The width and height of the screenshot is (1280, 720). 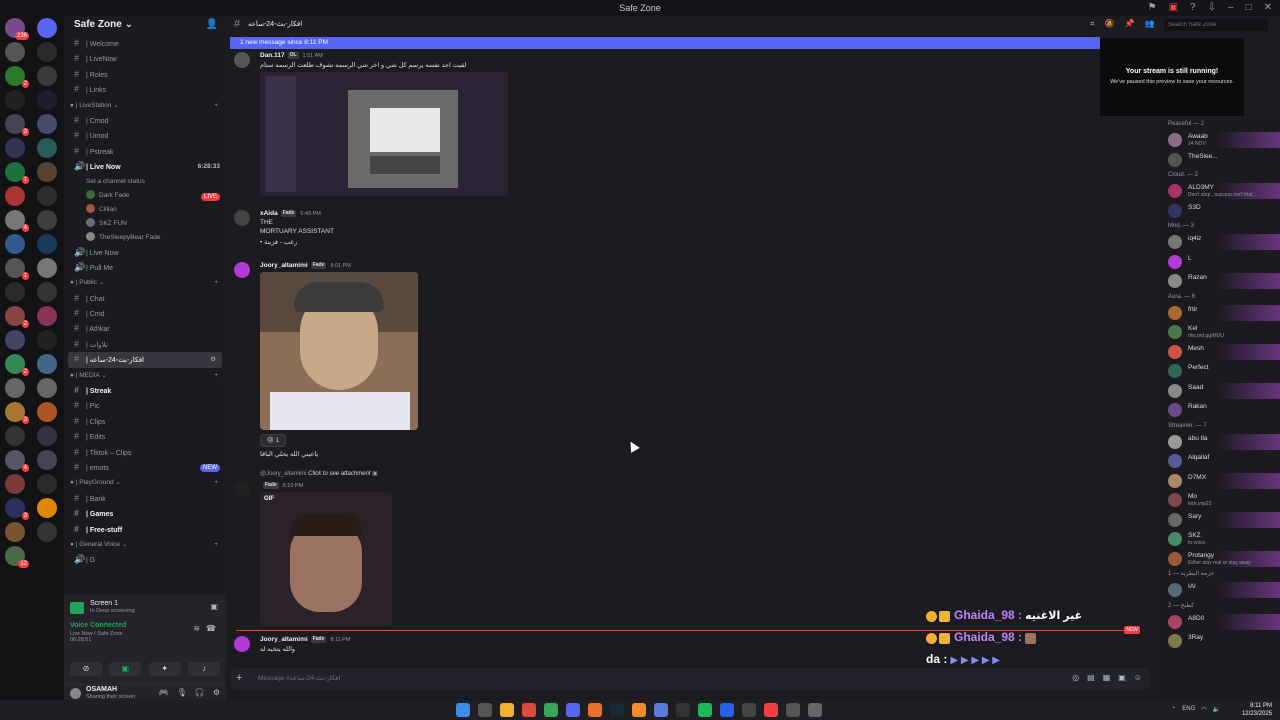 What do you see at coordinates (1203, 709) in the screenshot?
I see `wifi-icon: ◠` at bounding box center [1203, 709].